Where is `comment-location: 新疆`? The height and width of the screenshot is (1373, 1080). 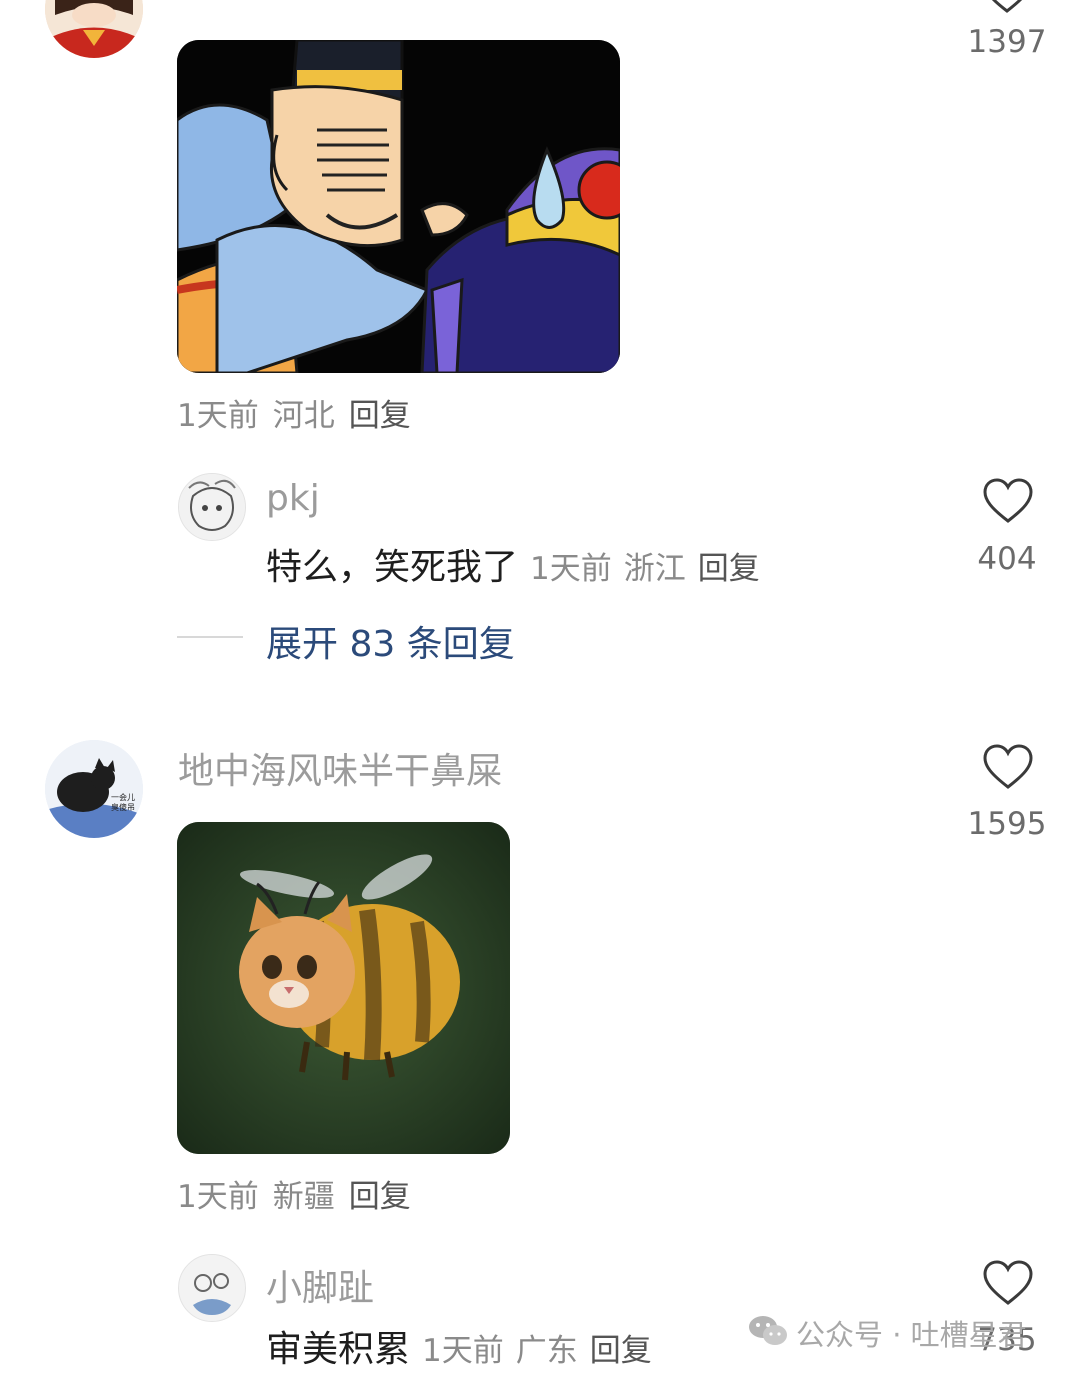
comment-location: 新疆 is located at coordinates (303, 1197).